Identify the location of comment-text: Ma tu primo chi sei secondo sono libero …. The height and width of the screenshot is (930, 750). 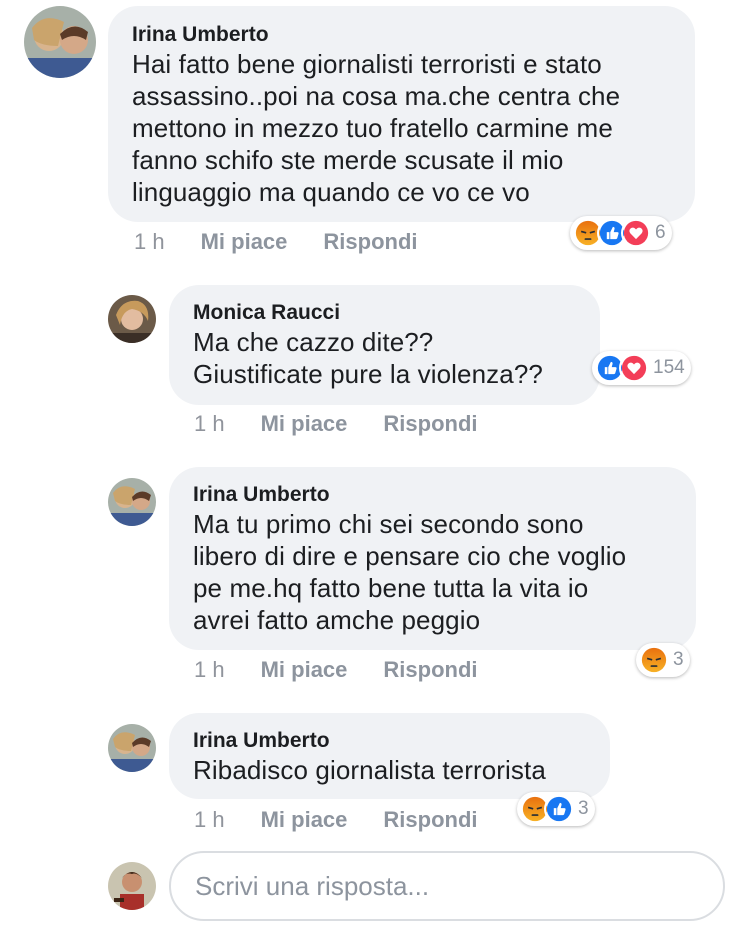
(410, 572).